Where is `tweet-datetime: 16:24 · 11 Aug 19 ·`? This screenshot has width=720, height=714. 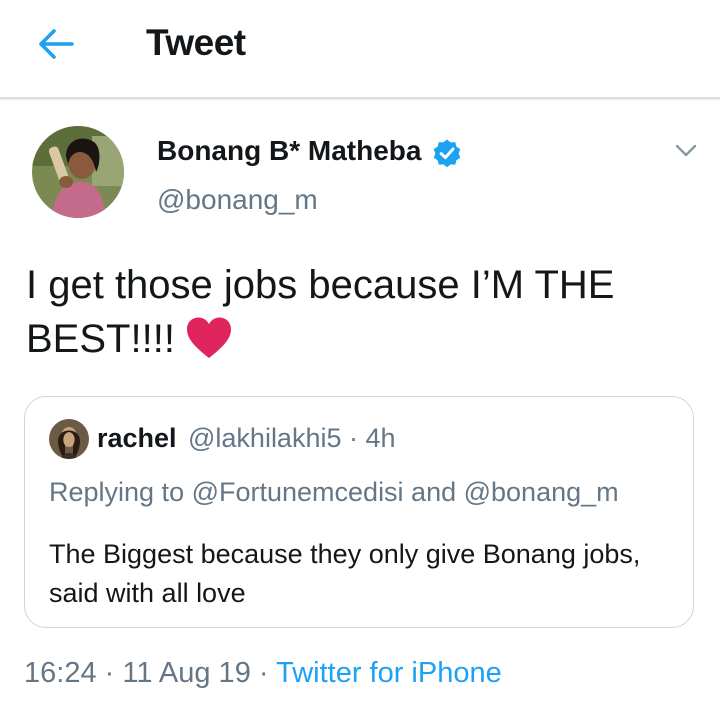
tweet-datetime: 16:24 · 11 Aug 19 · is located at coordinates (150, 673).